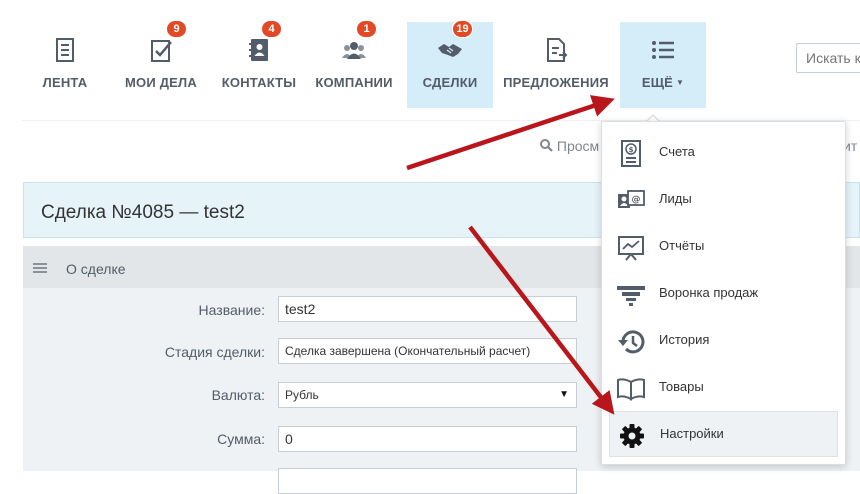  Describe the element at coordinates (723, 200) in the screenshot. I see `menu-item-leads: @ Лиды` at that location.